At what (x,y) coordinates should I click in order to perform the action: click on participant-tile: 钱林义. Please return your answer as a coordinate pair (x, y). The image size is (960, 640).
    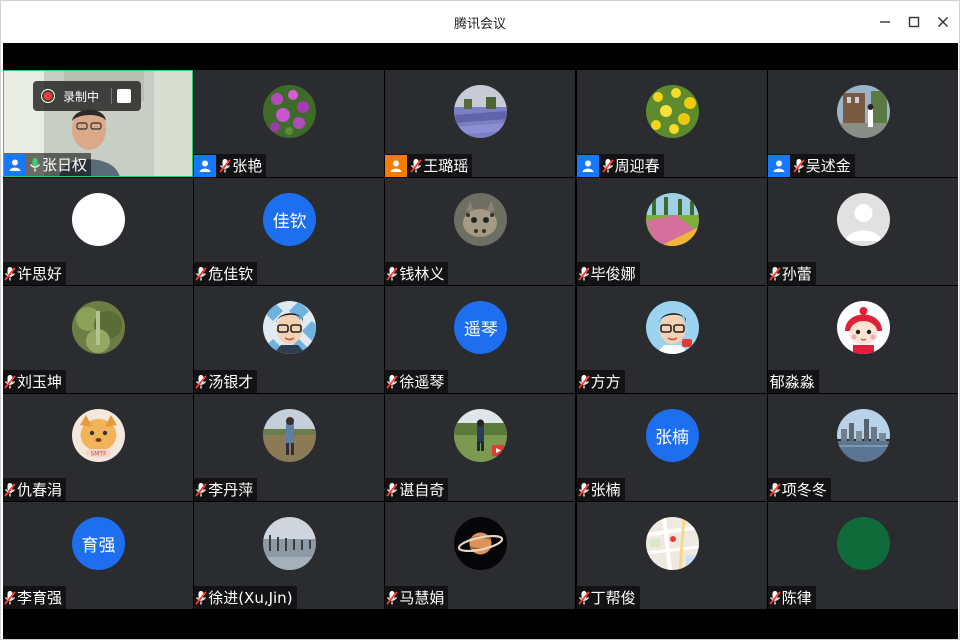
    Looking at the image, I should click on (480, 231).